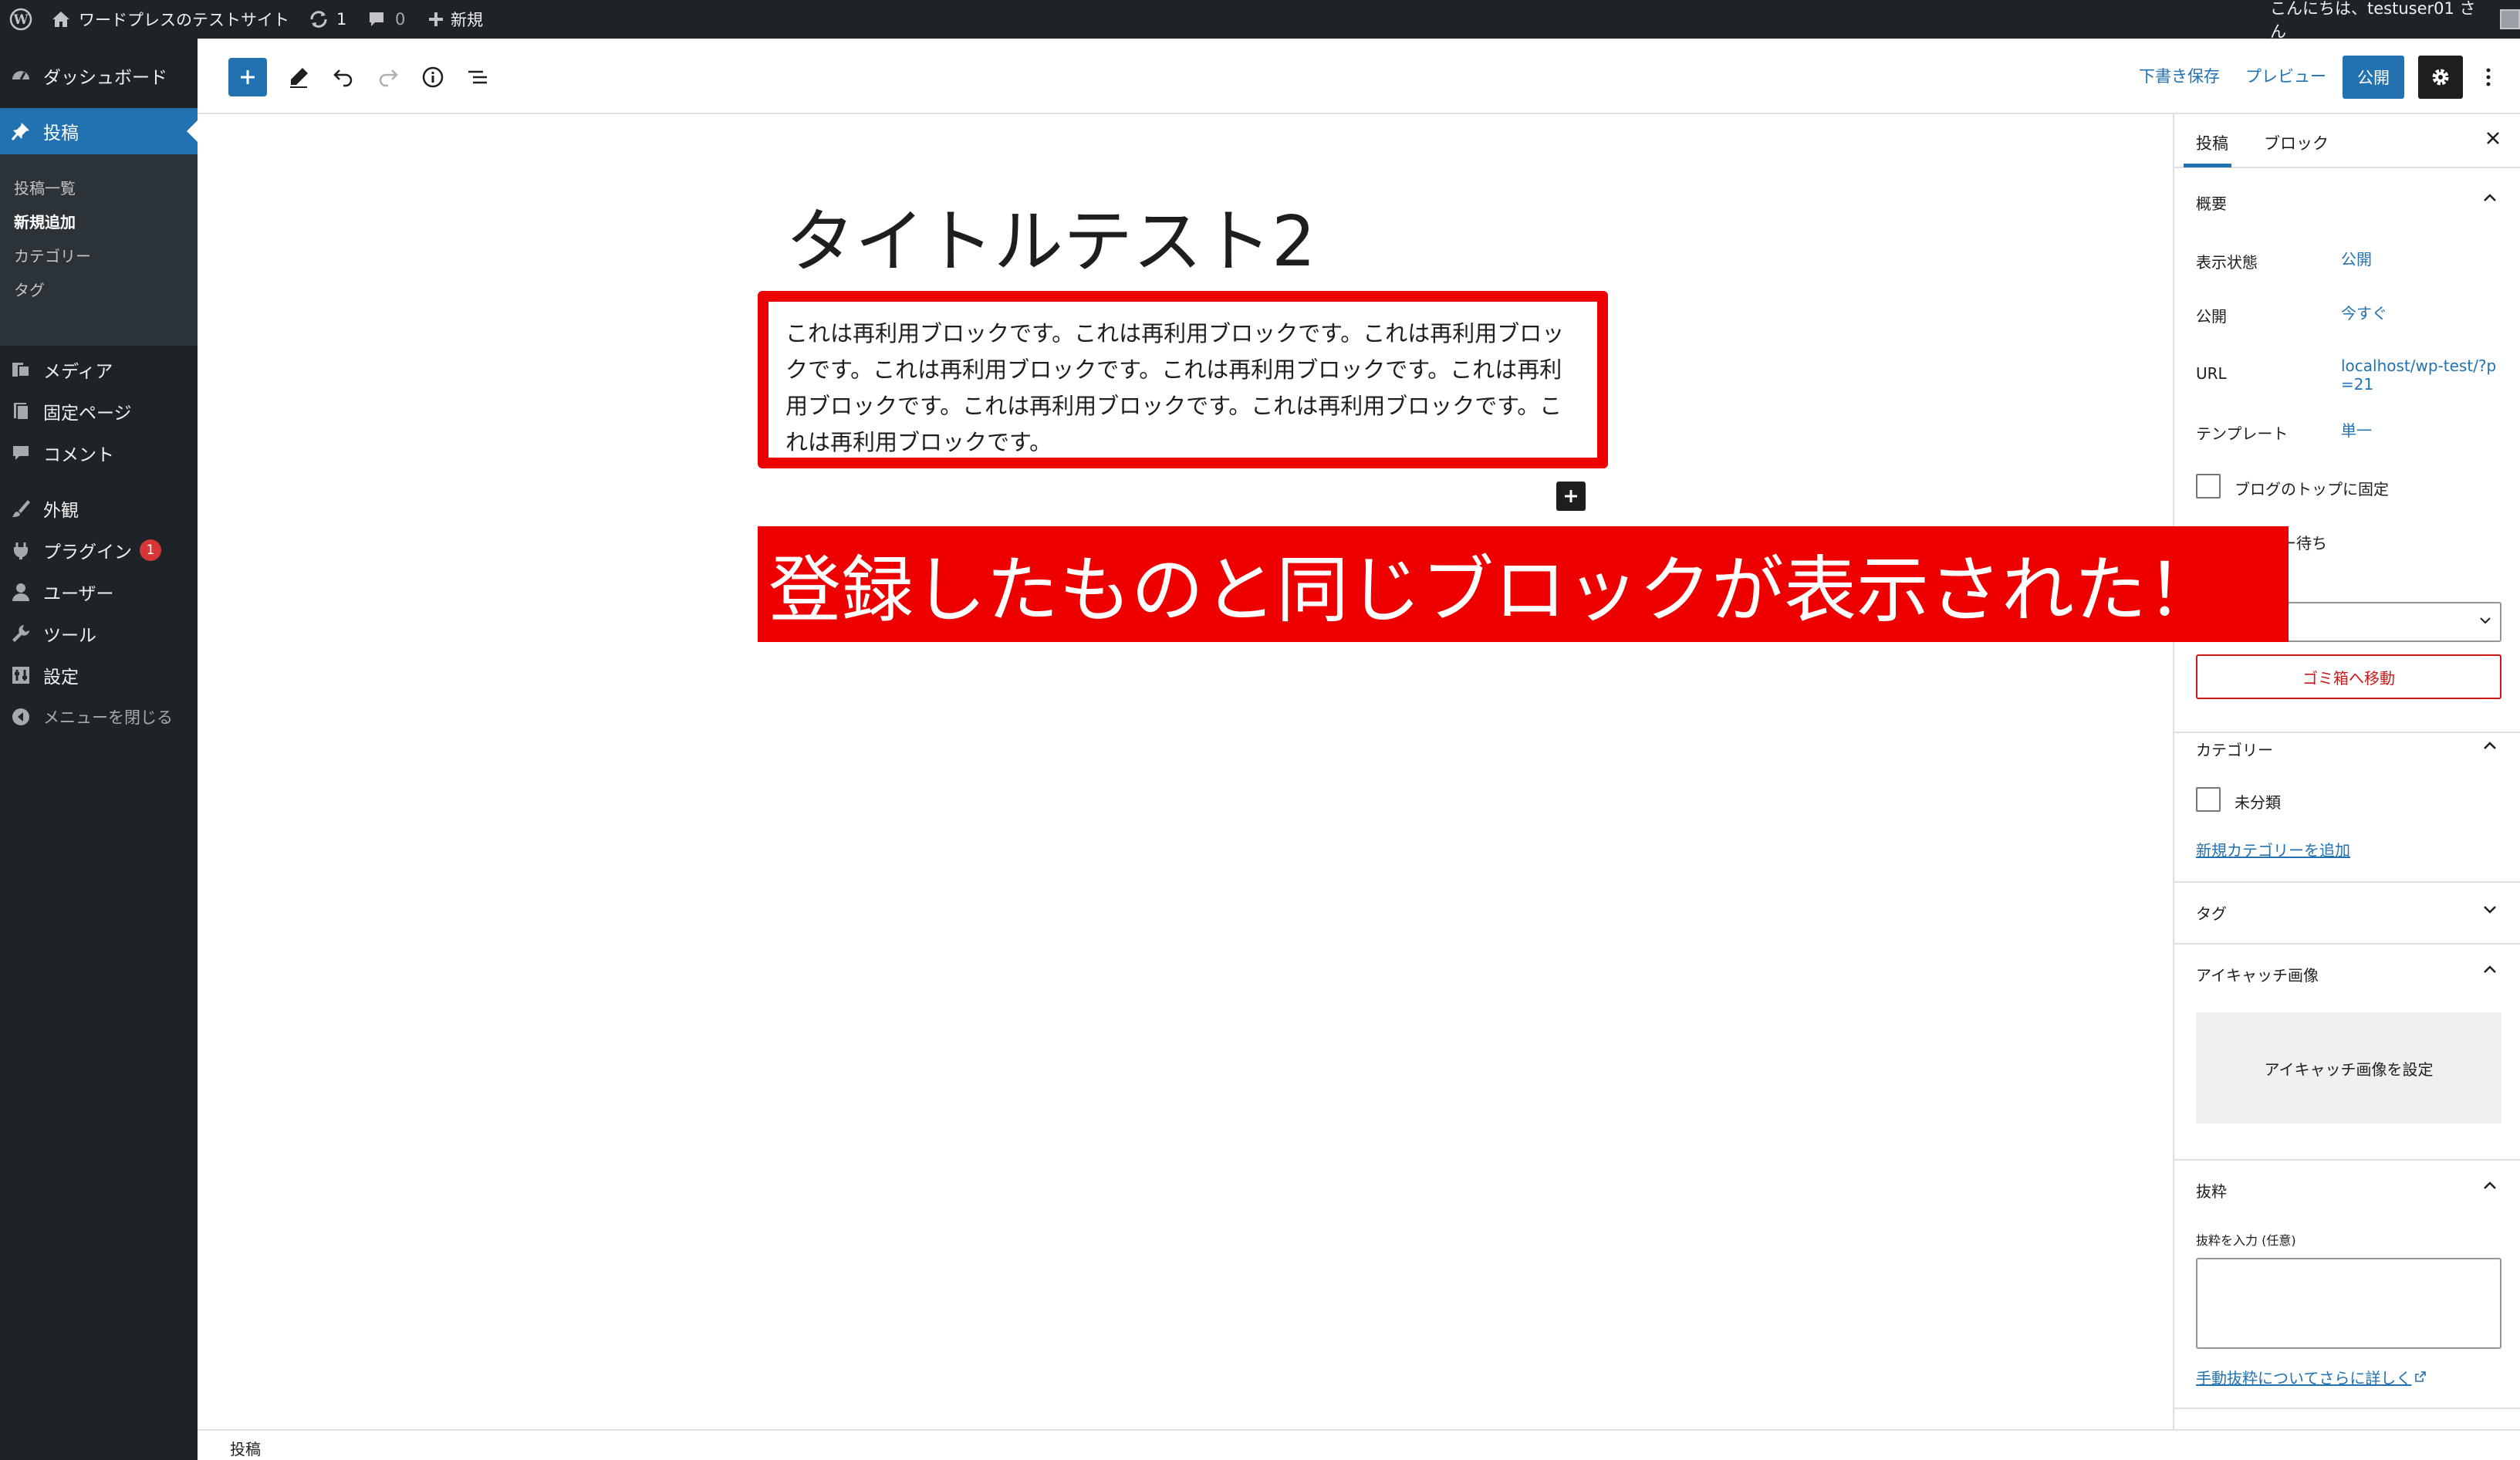 This screenshot has width=2520, height=1460. I want to click on page-icon, so click(21, 411).